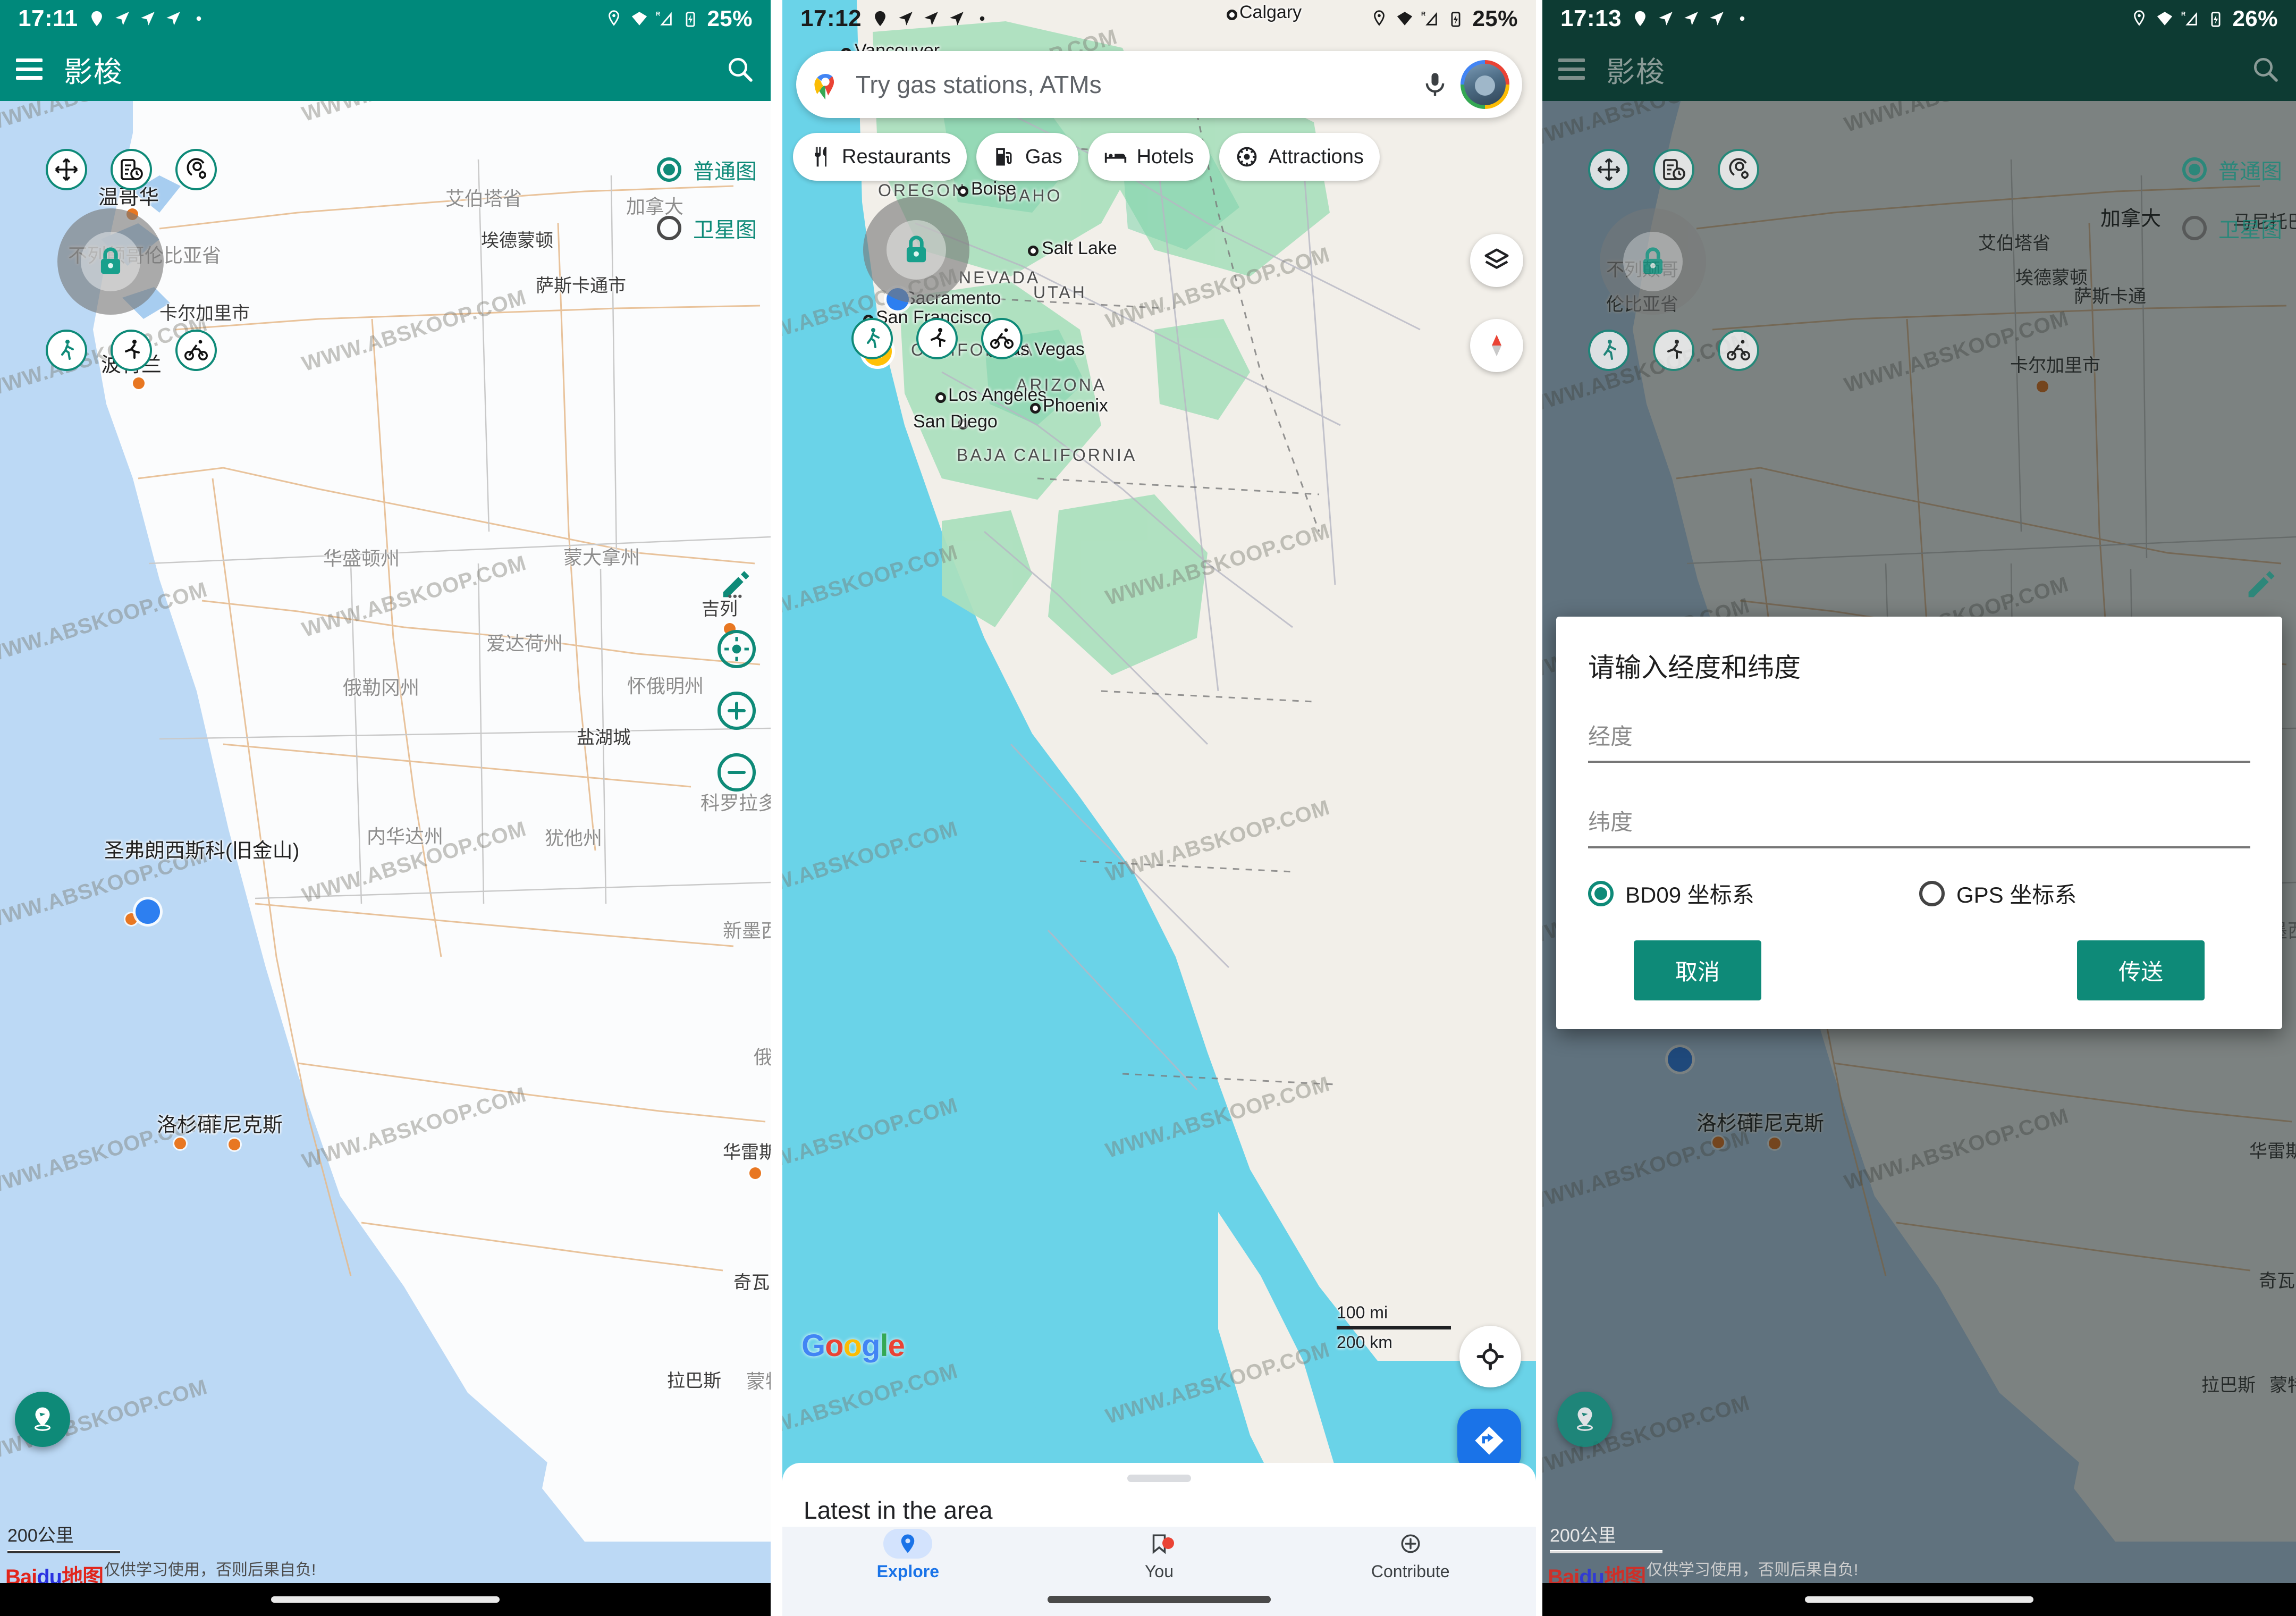  I want to click on avatar, so click(1485, 84).